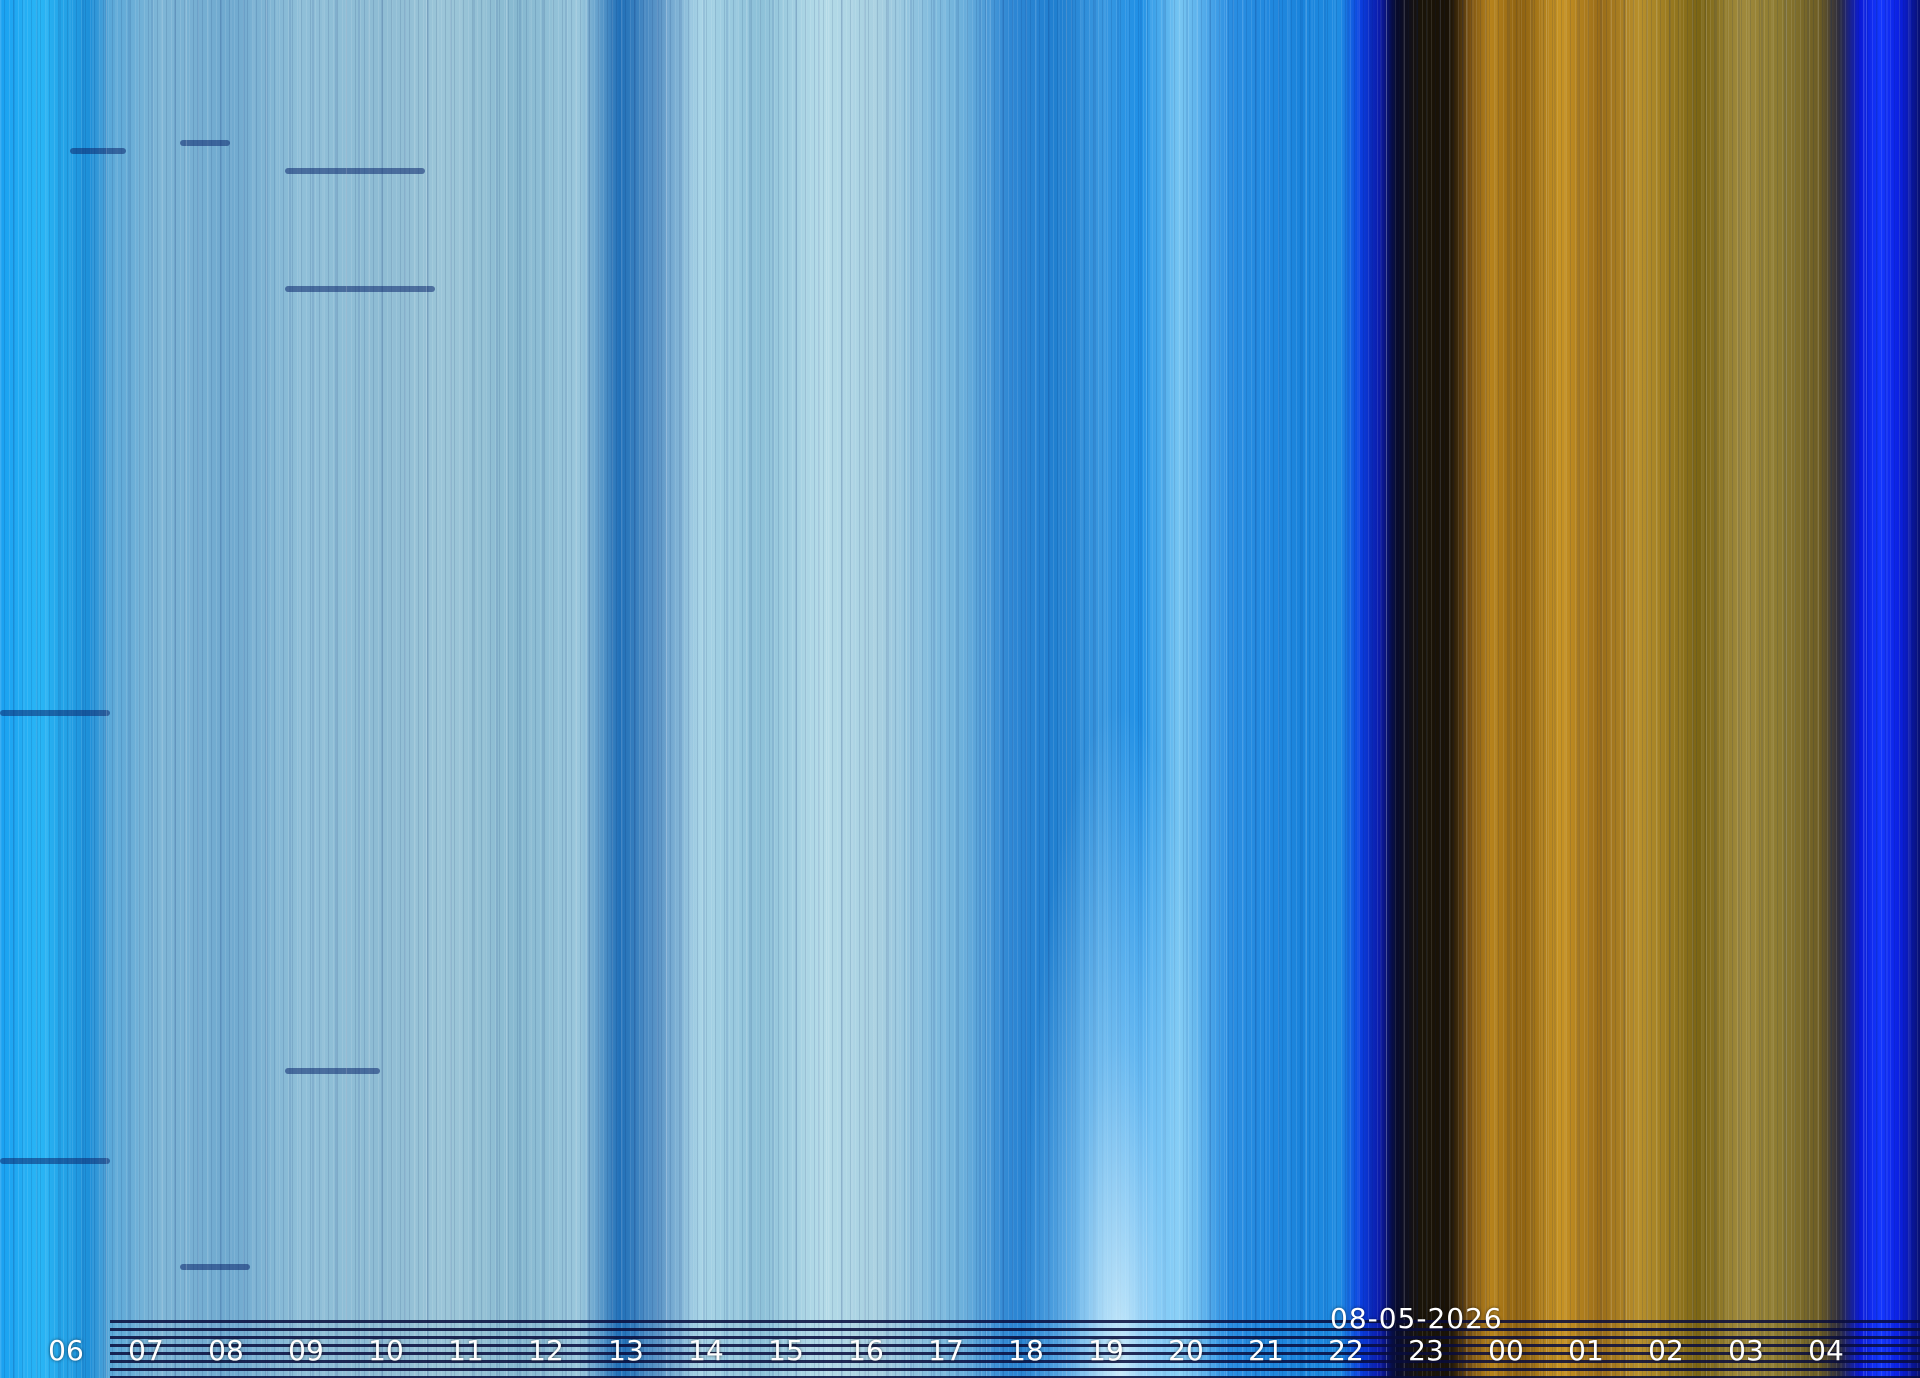  I want to click on hour-label: 22, so click(1346, 1350).